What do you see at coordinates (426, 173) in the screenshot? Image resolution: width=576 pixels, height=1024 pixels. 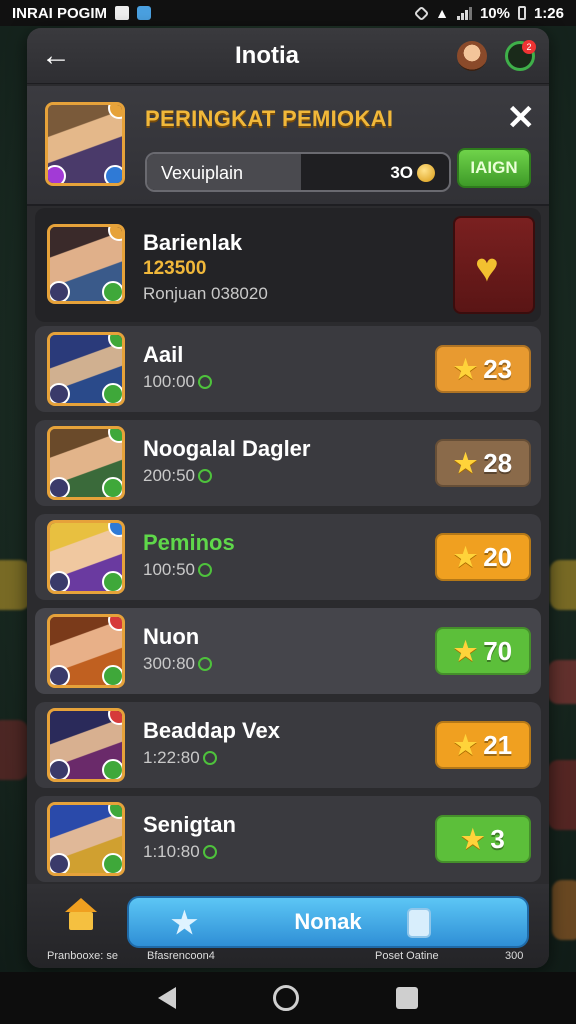 I see `coin-icon` at bounding box center [426, 173].